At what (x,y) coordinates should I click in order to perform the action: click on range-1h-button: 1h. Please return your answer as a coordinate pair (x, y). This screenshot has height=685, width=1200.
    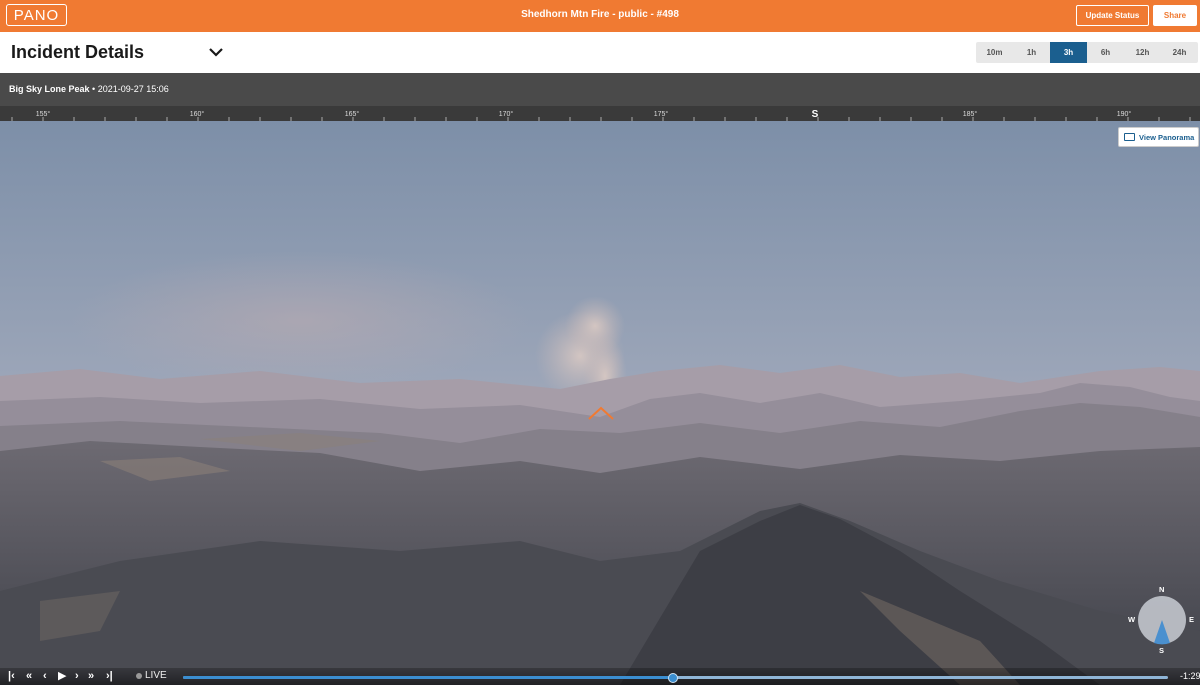
    Looking at the image, I should click on (1031, 52).